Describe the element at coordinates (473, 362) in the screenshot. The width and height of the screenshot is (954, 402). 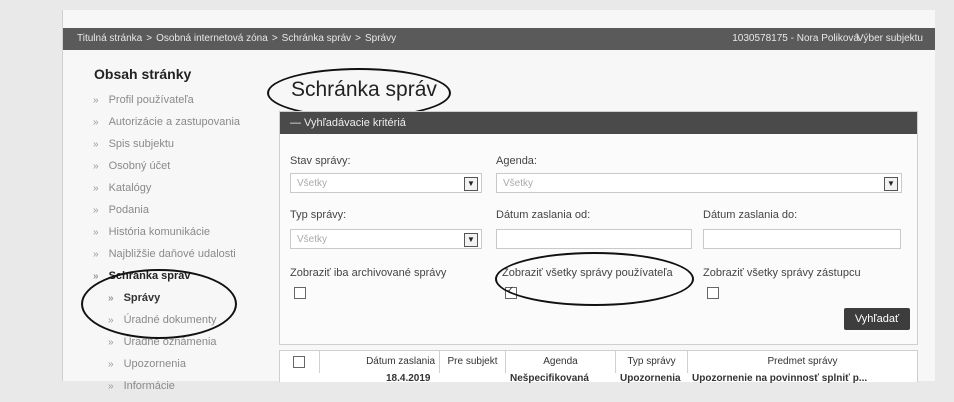
I see `column-header-subject: Pre subjekt` at that location.